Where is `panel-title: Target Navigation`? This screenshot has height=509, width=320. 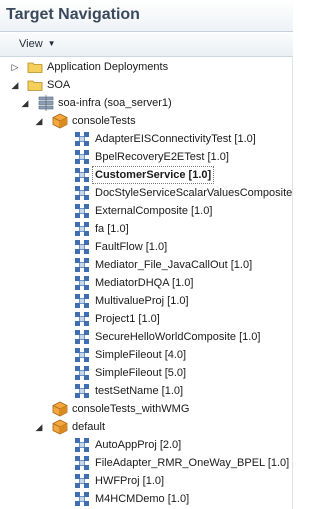 panel-title: Target Navigation is located at coordinates (73, 14).